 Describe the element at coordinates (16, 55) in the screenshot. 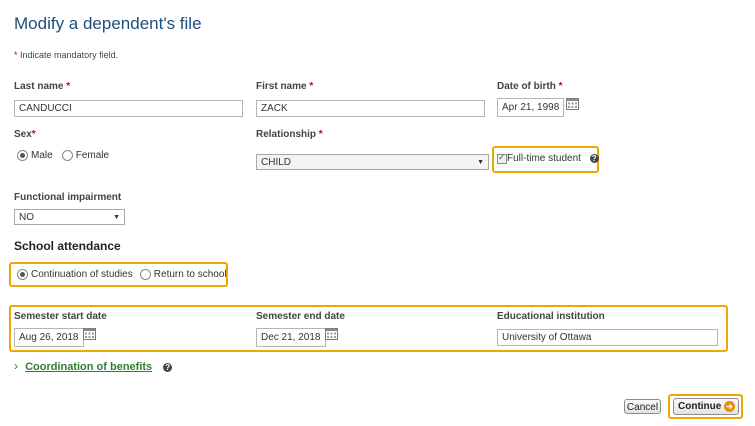

I see `required-star: *` at that location.